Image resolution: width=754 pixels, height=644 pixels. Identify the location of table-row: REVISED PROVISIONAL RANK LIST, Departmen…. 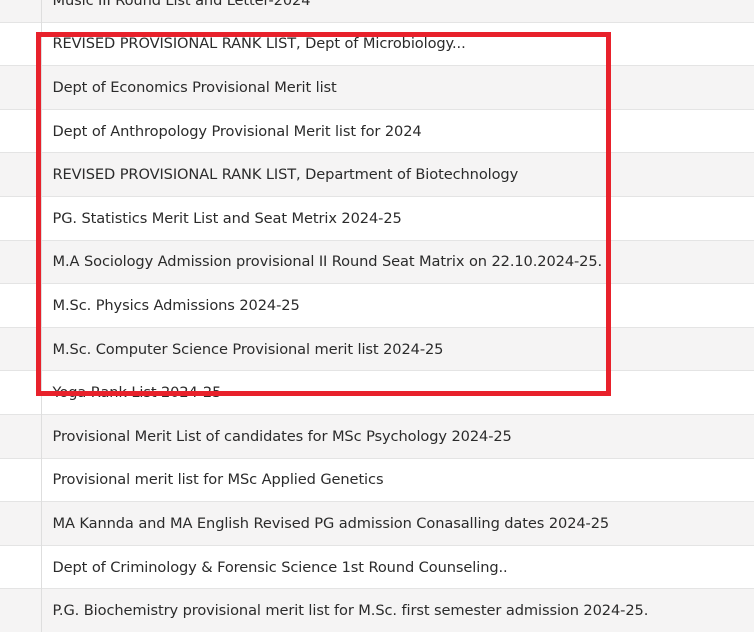
(377, 174).